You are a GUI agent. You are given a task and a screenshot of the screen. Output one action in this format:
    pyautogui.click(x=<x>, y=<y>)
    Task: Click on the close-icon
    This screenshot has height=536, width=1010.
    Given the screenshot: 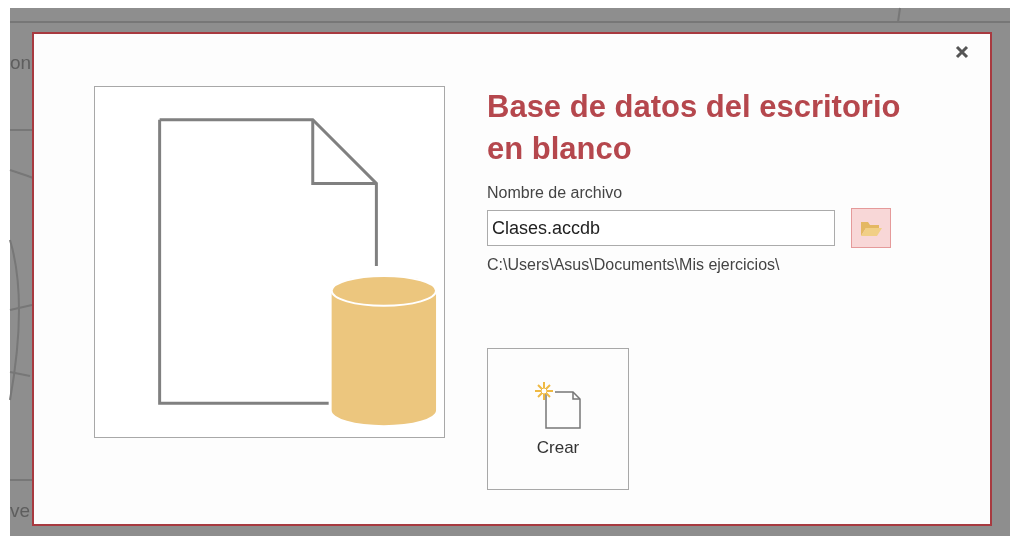 What is the action you would take?
    pyautogui.click(x=962, y=52)
    